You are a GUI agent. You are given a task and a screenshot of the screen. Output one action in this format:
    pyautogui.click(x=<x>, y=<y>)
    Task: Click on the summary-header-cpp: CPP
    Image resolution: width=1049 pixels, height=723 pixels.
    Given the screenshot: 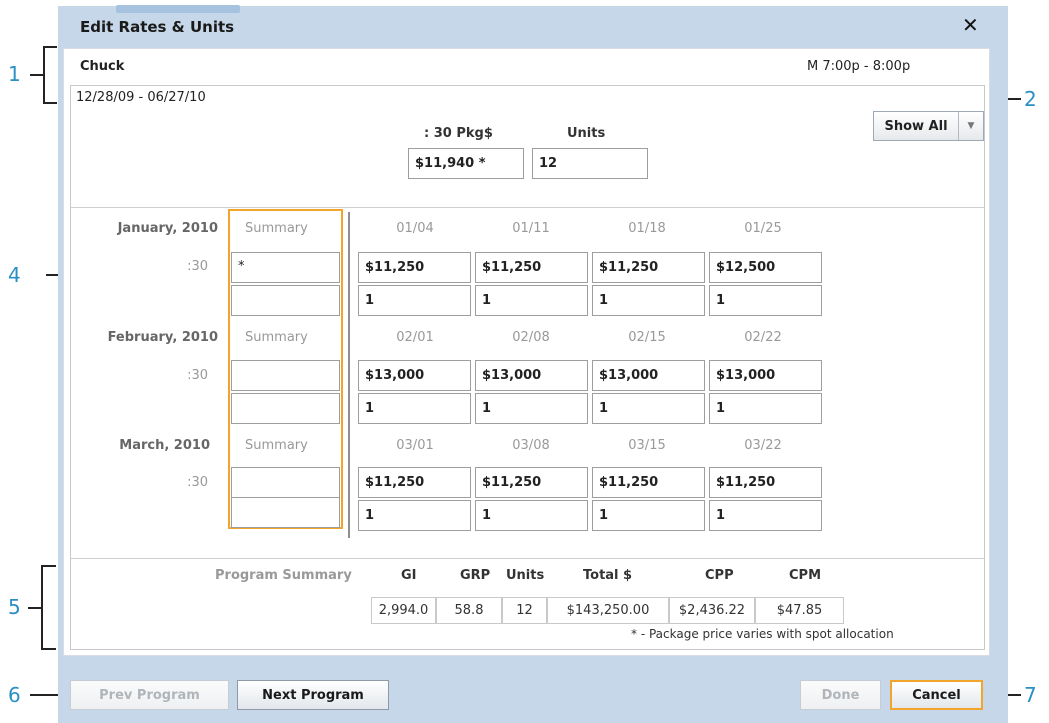 What is the action you would take?
    pyautogui.click(x=719, y=575)
    